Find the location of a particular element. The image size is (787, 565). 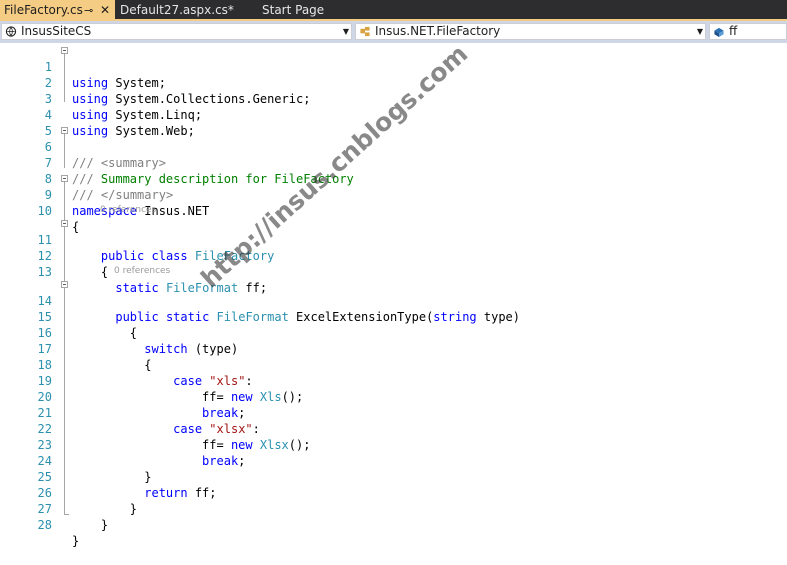

navigation-bar: InsusSiteCS ▼ Insus.NET.FileFactory ▼ ff is located at coordinates (393, 32).